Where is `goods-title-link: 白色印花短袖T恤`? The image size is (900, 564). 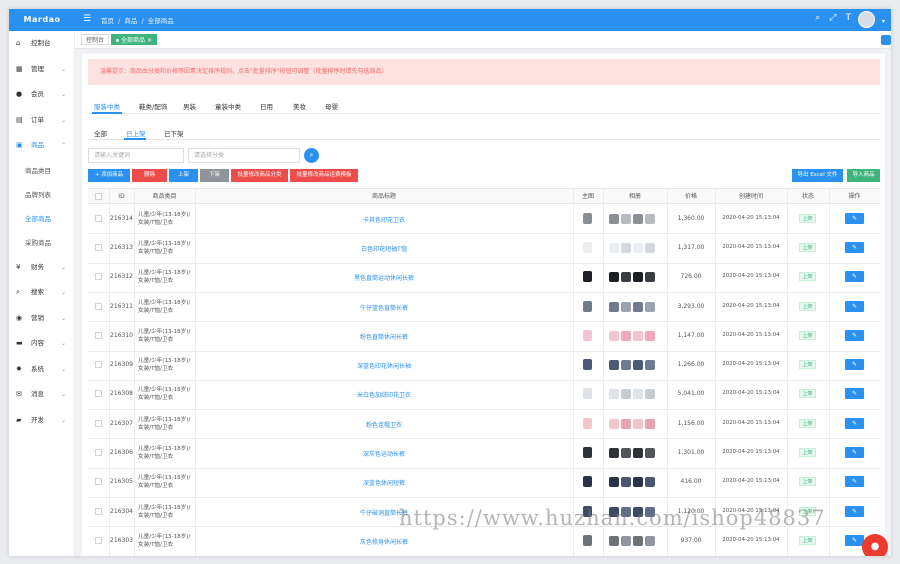
goods-title-link: 白色印花短袖T恤 is located at coordinates (384, 248).